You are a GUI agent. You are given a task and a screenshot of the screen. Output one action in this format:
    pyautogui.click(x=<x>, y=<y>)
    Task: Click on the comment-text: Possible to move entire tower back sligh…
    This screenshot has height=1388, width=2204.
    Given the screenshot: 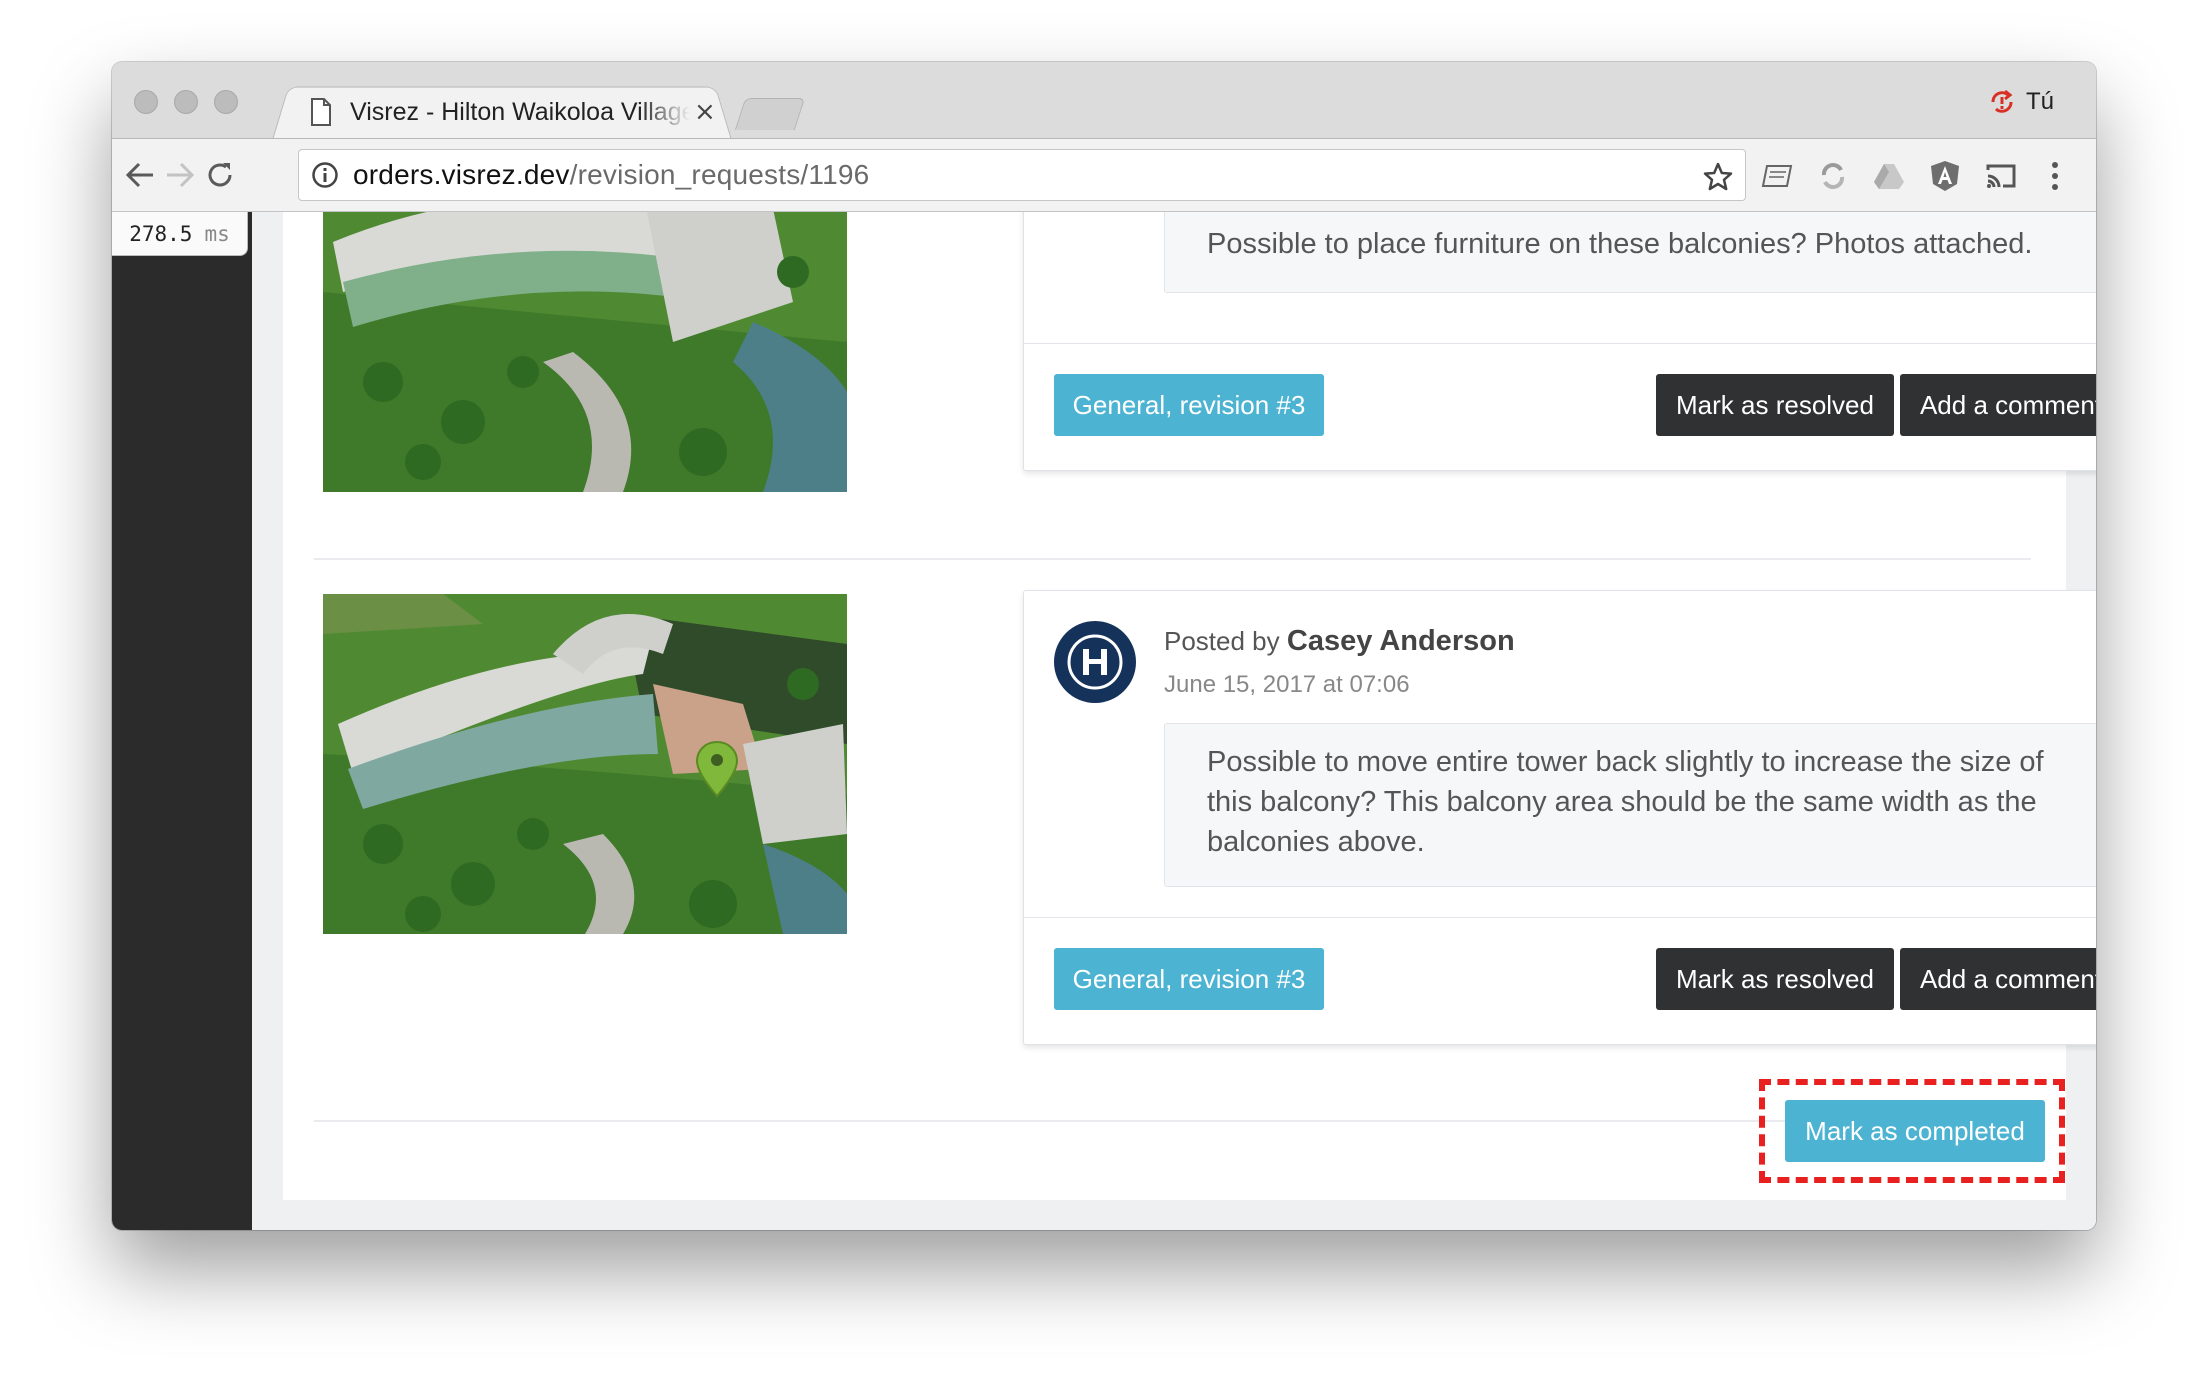 What is the action you would take?
    pyautogui.click(x=1630, y=805)
    